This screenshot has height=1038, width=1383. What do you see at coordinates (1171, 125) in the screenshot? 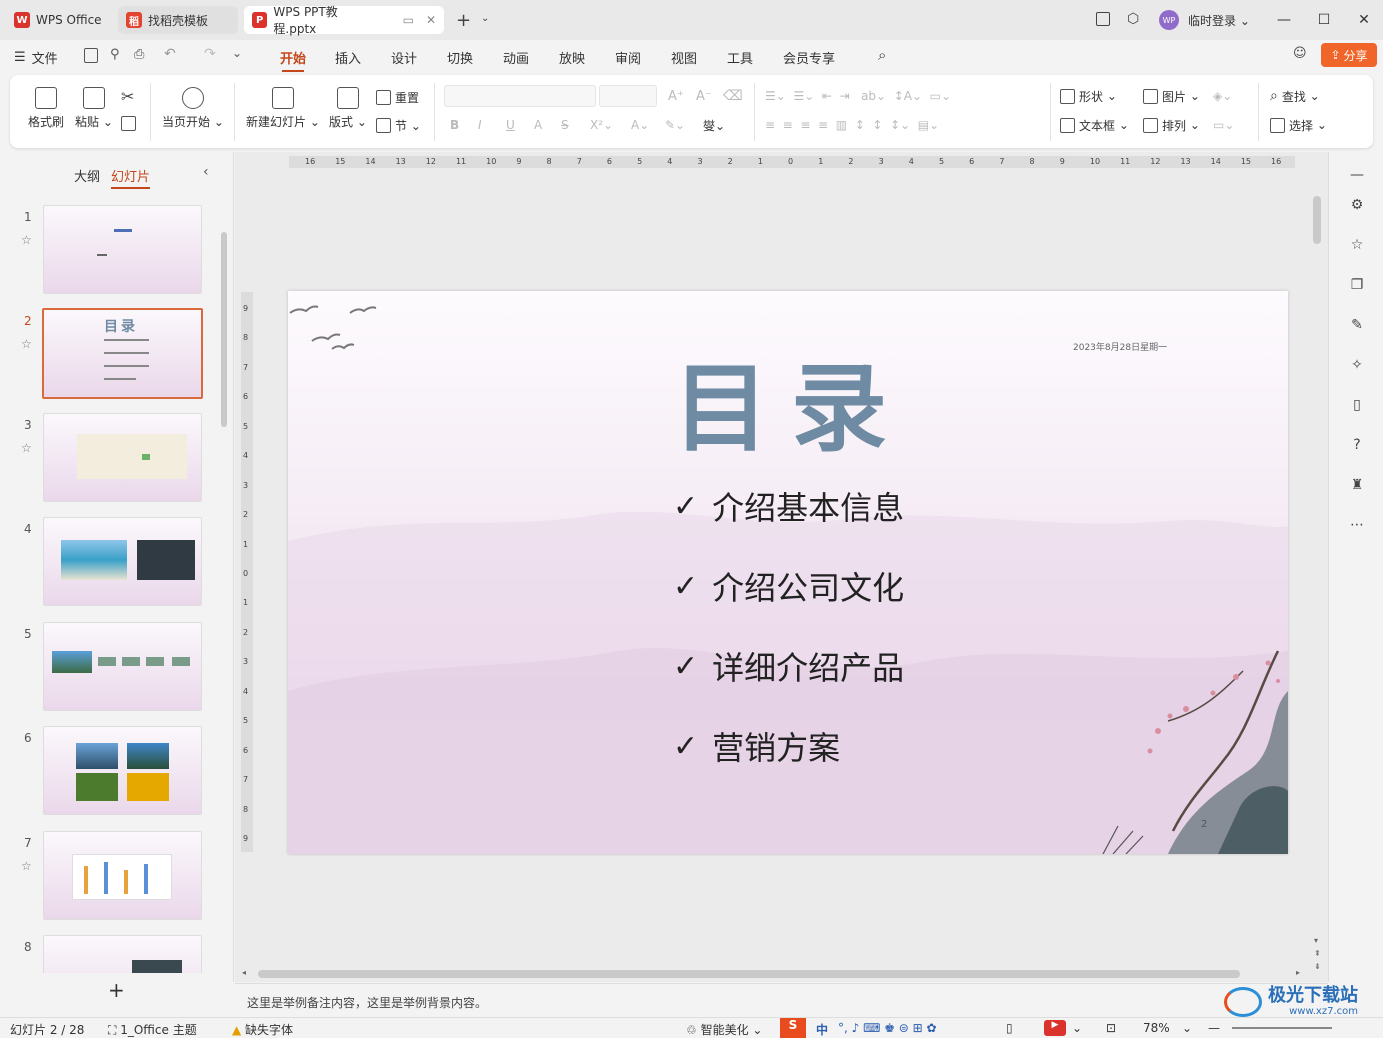
I see `arrange-button: 排列 ⌄` at bounding box center [1171, 125].